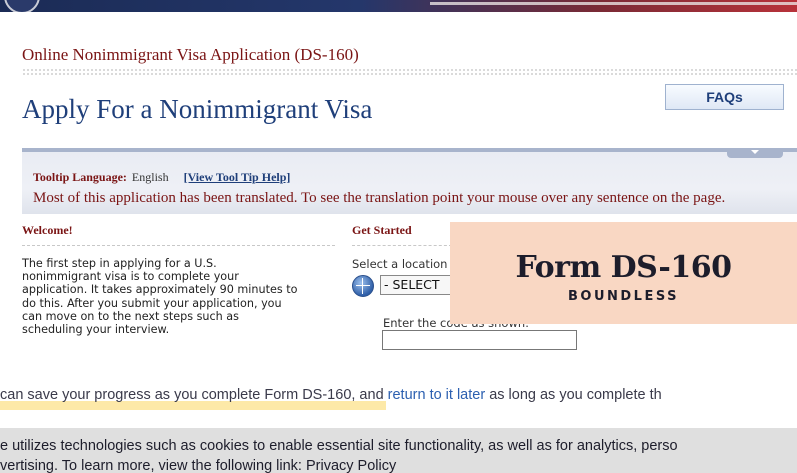 This screenshot has width=797, height=473. What do you see at coordinates (382, 230) in the screenshot?
I see `get-started-heading: Get Started` at bounding box center [382, 230].